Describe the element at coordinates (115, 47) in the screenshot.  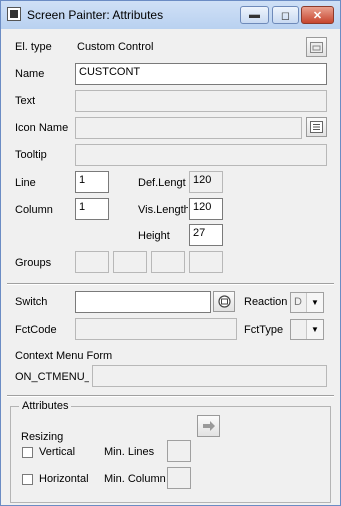
I see `el-type-value: Custom Control` at that location.